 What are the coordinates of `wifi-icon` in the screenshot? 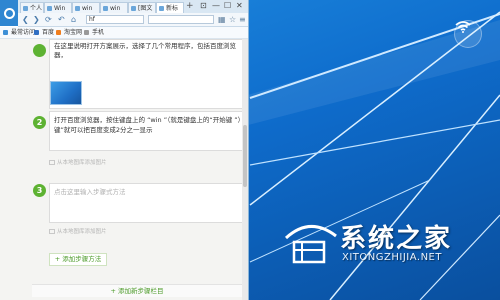 It's located at (468, 34).